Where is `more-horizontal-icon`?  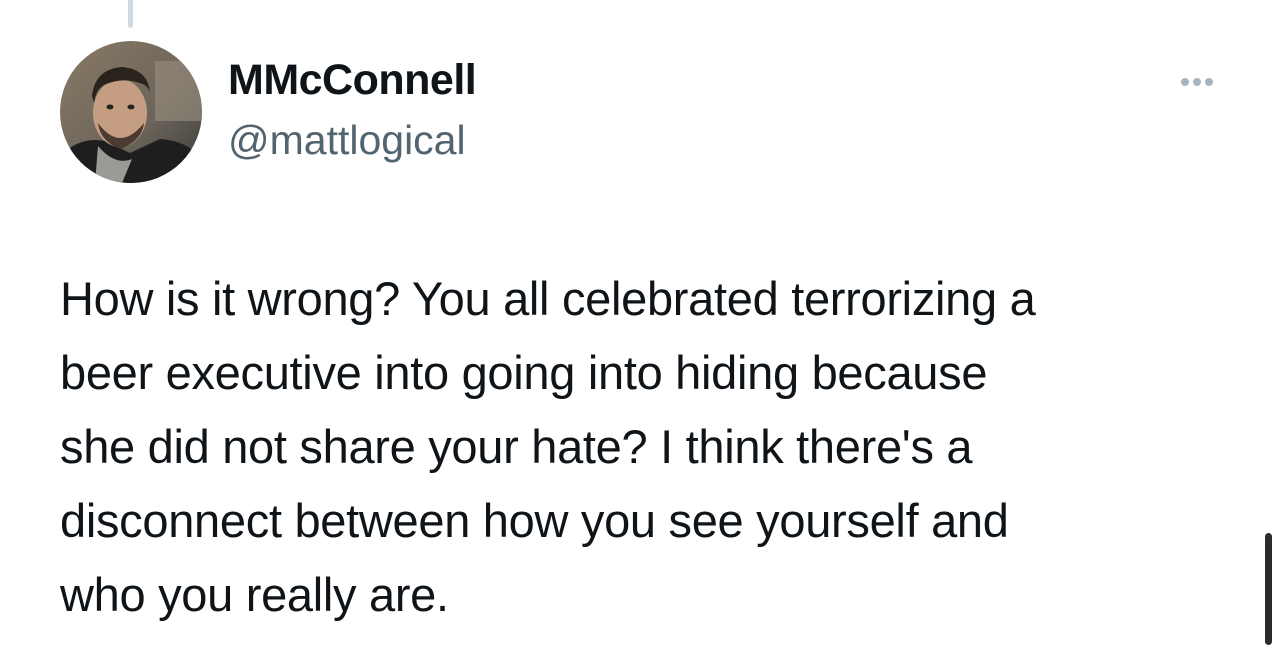 more-horizontal-icon is located at coordinates (1185, 82).